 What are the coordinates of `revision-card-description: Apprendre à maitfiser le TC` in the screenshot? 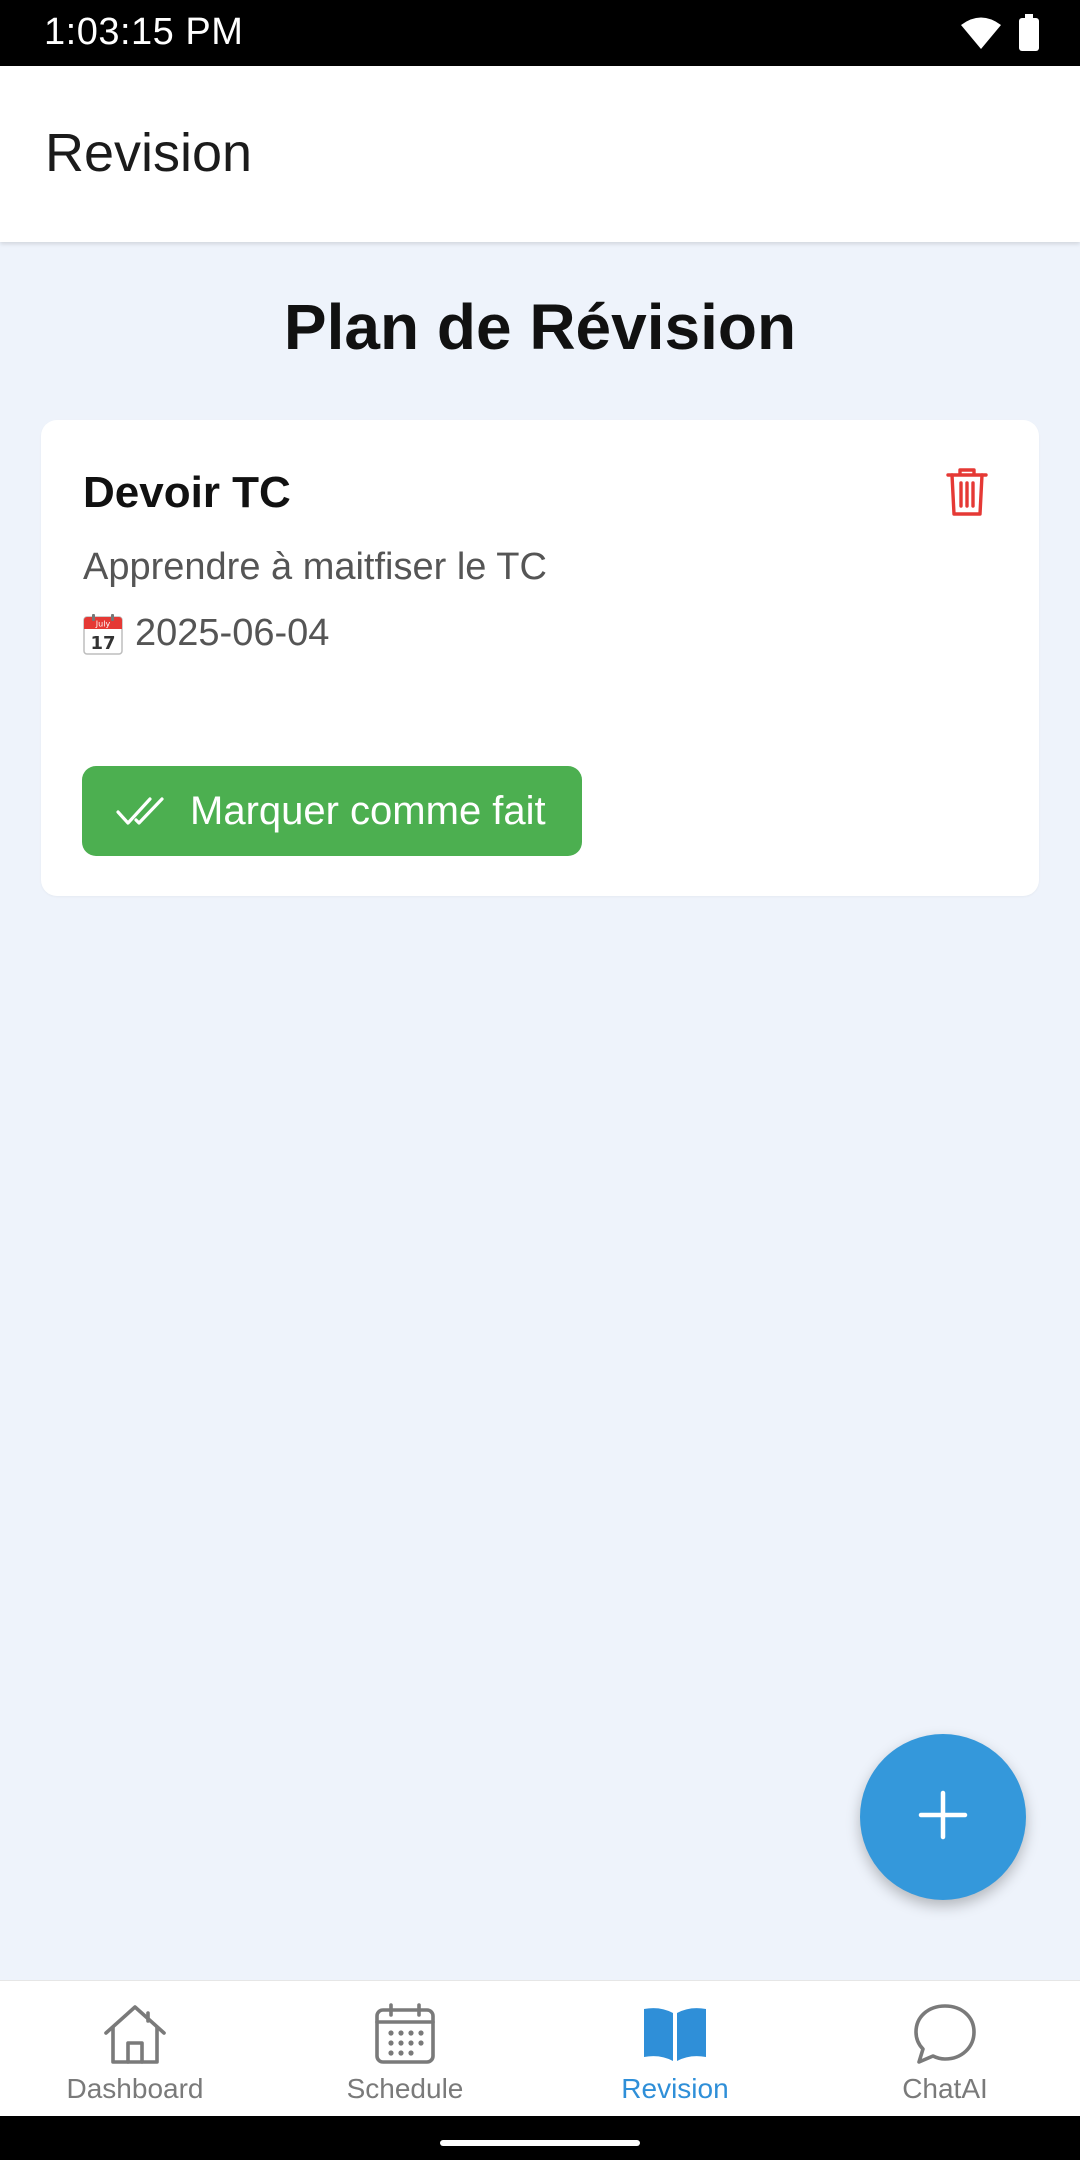 It's located at (315, 567).